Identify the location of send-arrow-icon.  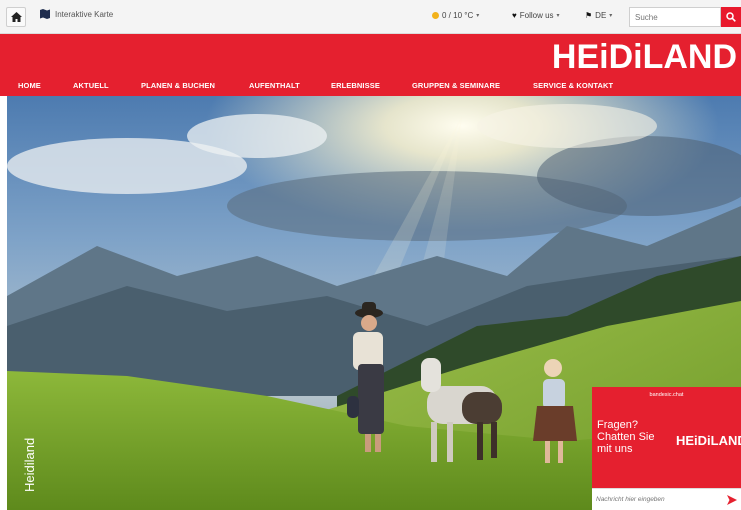
(732, 500).